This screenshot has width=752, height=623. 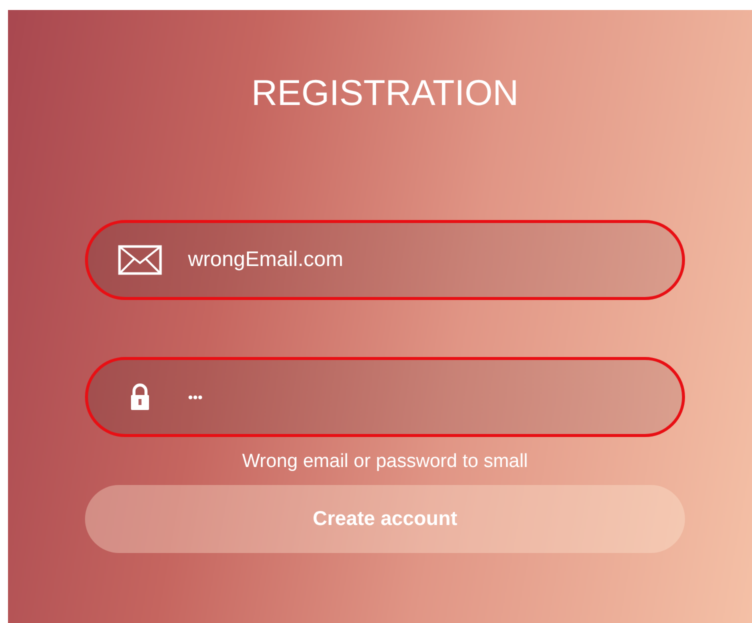 I want to click on lock-icon, so click(x=140, y=397).